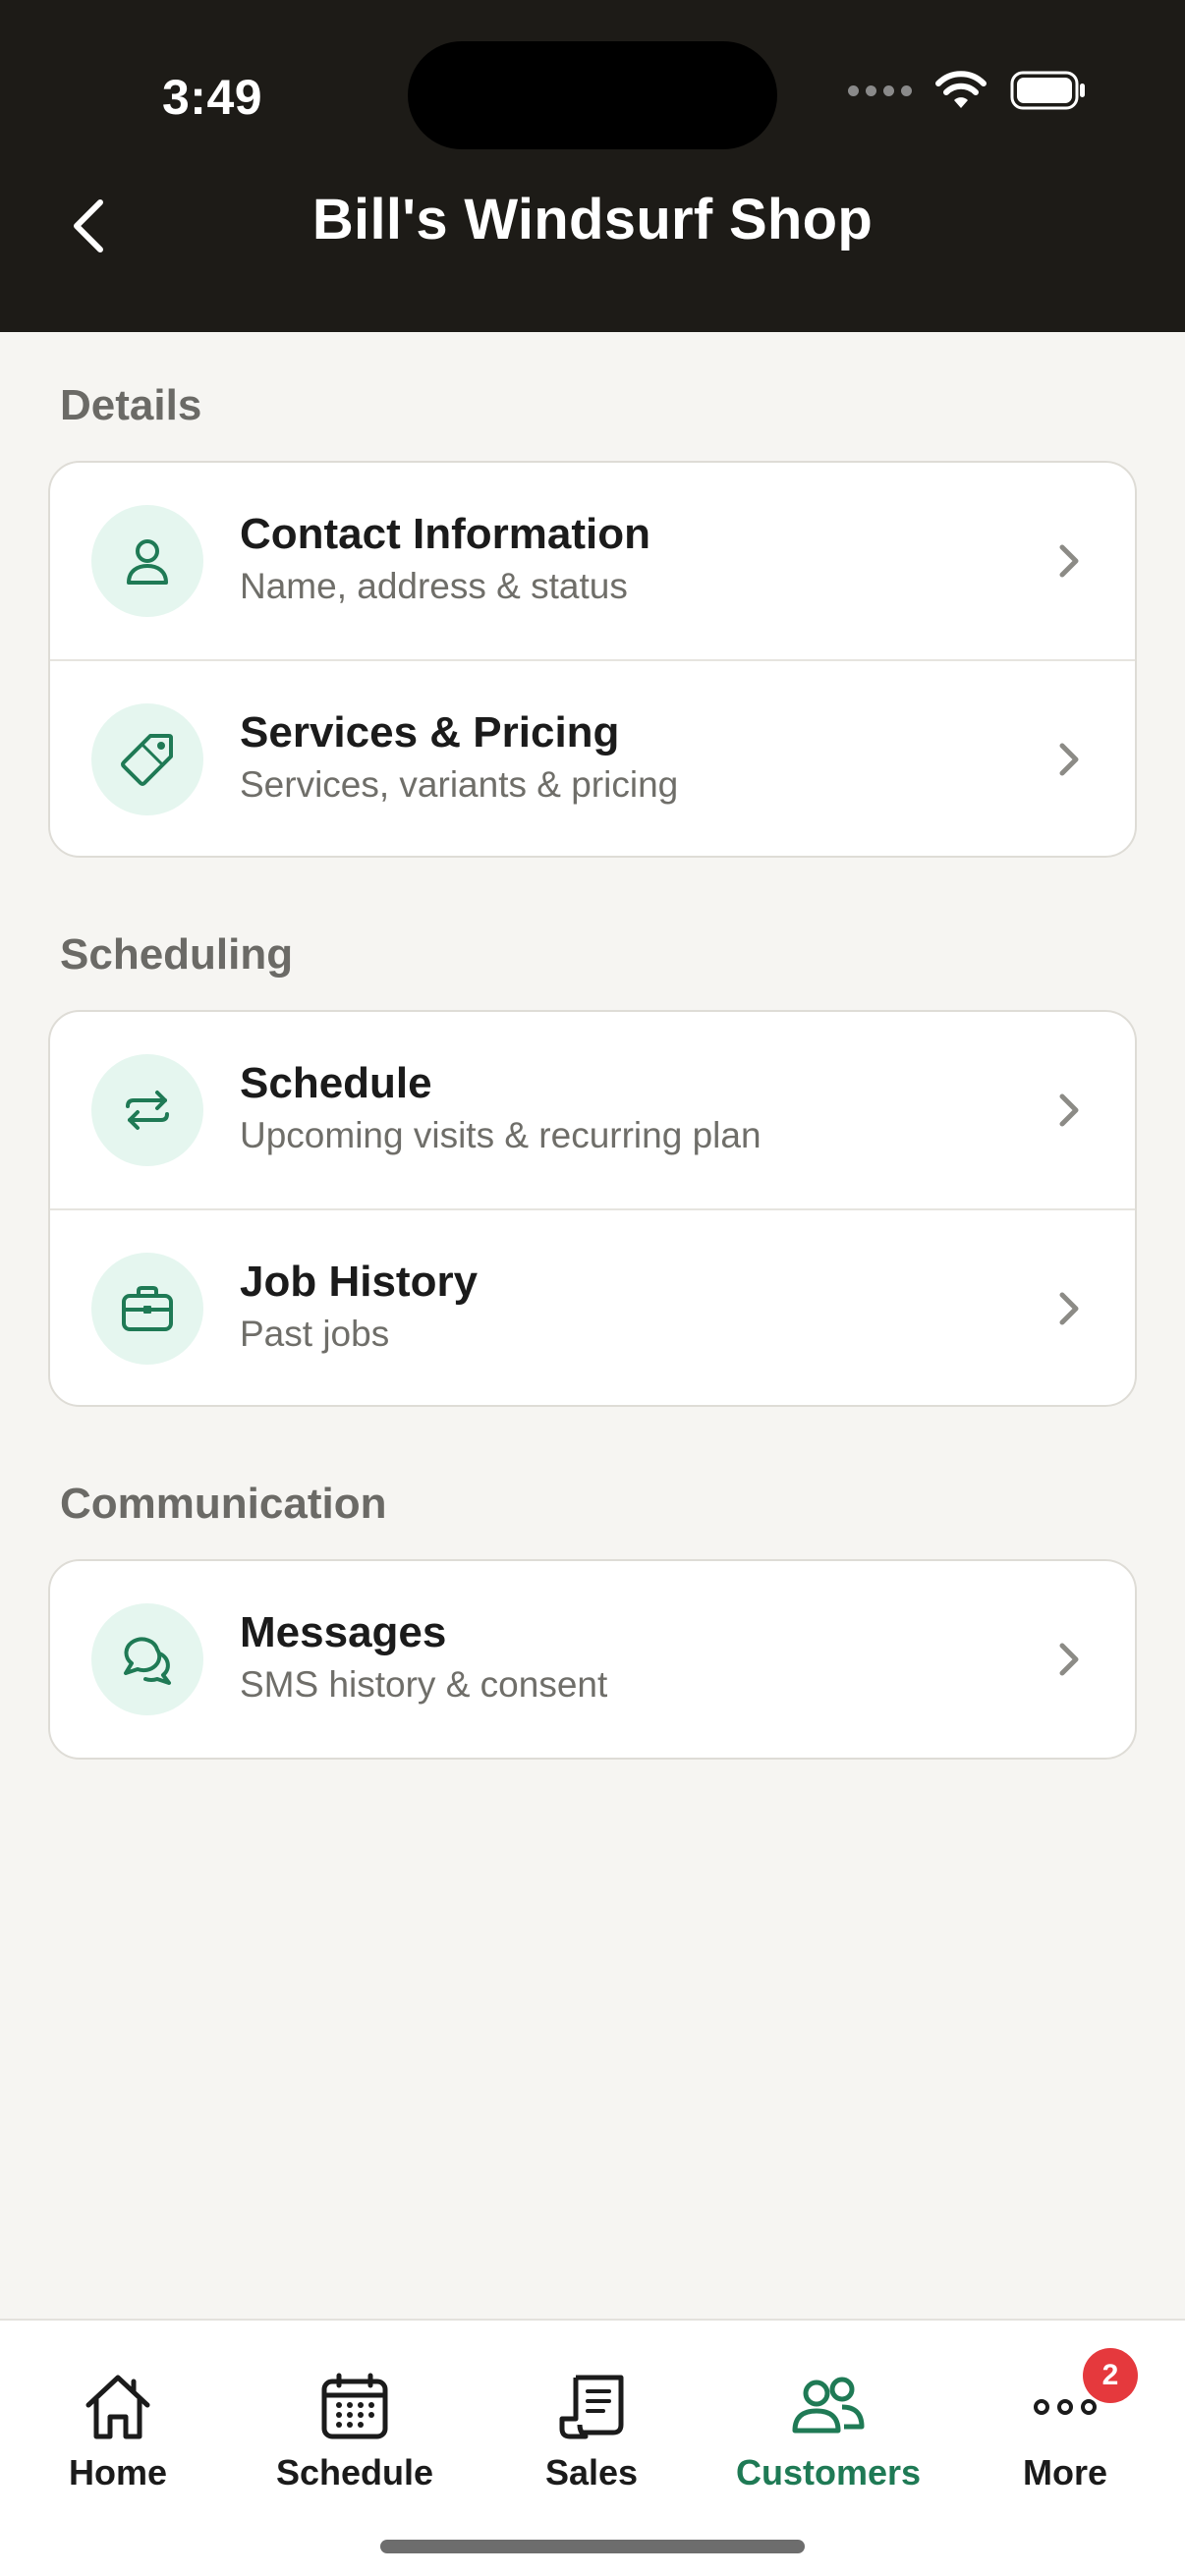  Describe the element at coordinates (148, 1110) in the screenshot. I see `repeat-icon` at that location.